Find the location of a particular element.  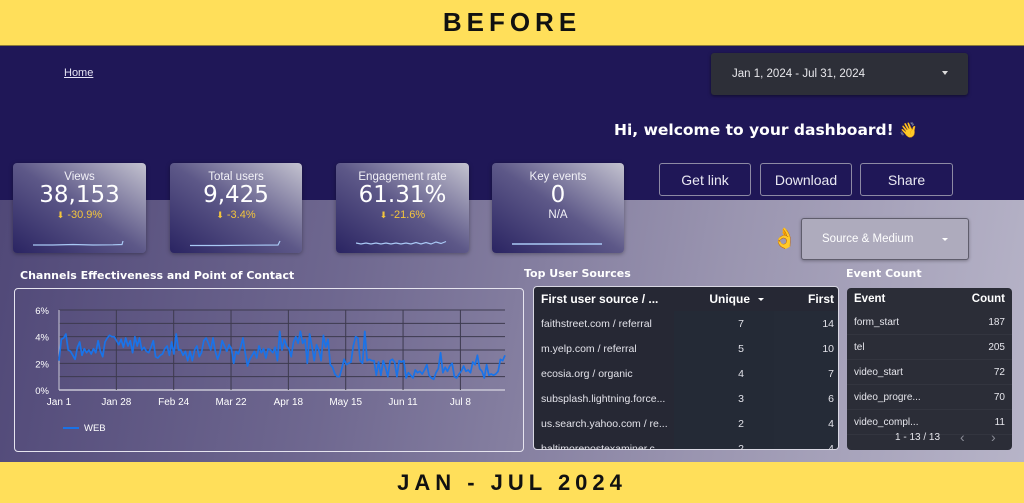

x-tick-label: Jan 1 is located at coordinates (59, 402).